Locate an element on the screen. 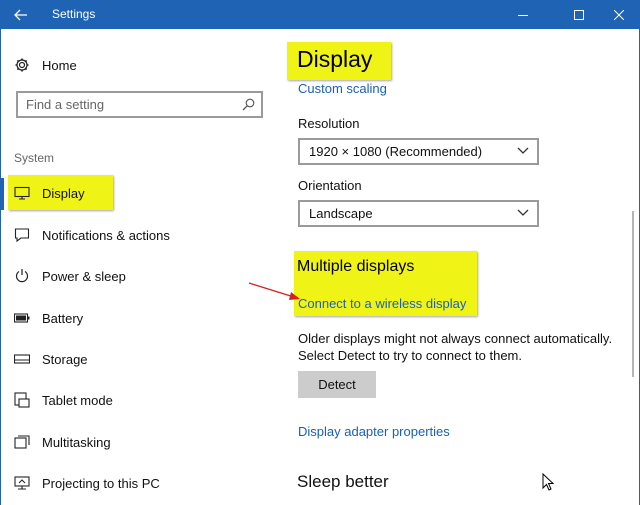  sidebar-item-label: Display is located at coordinates (63, 193).